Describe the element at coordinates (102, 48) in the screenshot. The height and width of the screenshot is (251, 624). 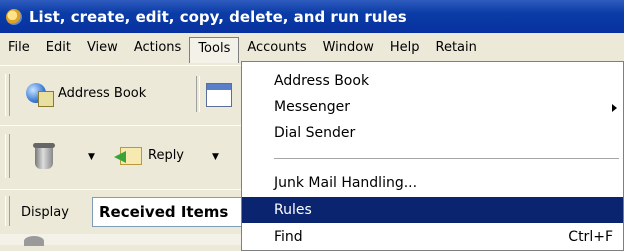
I see `menu-view: View` at that location.